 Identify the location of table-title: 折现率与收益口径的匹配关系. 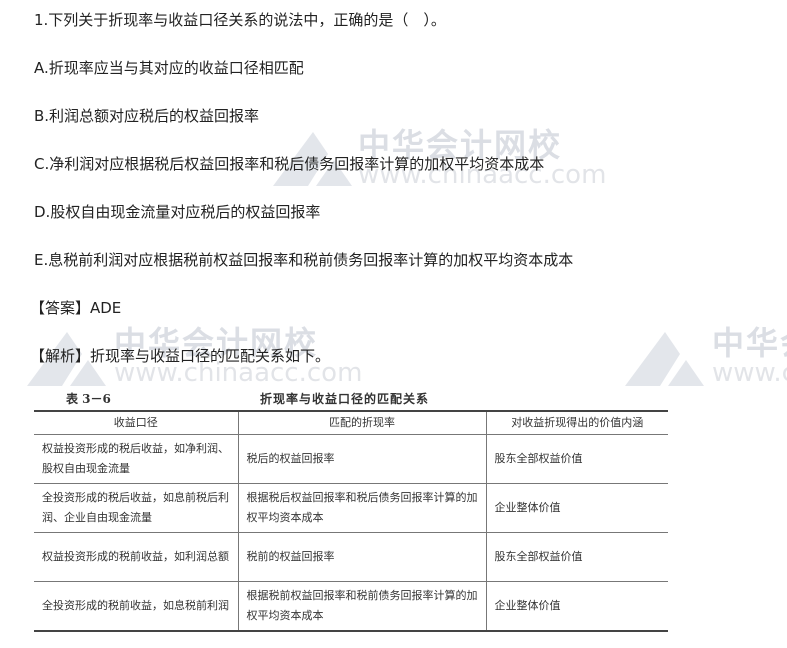
(345, 399).